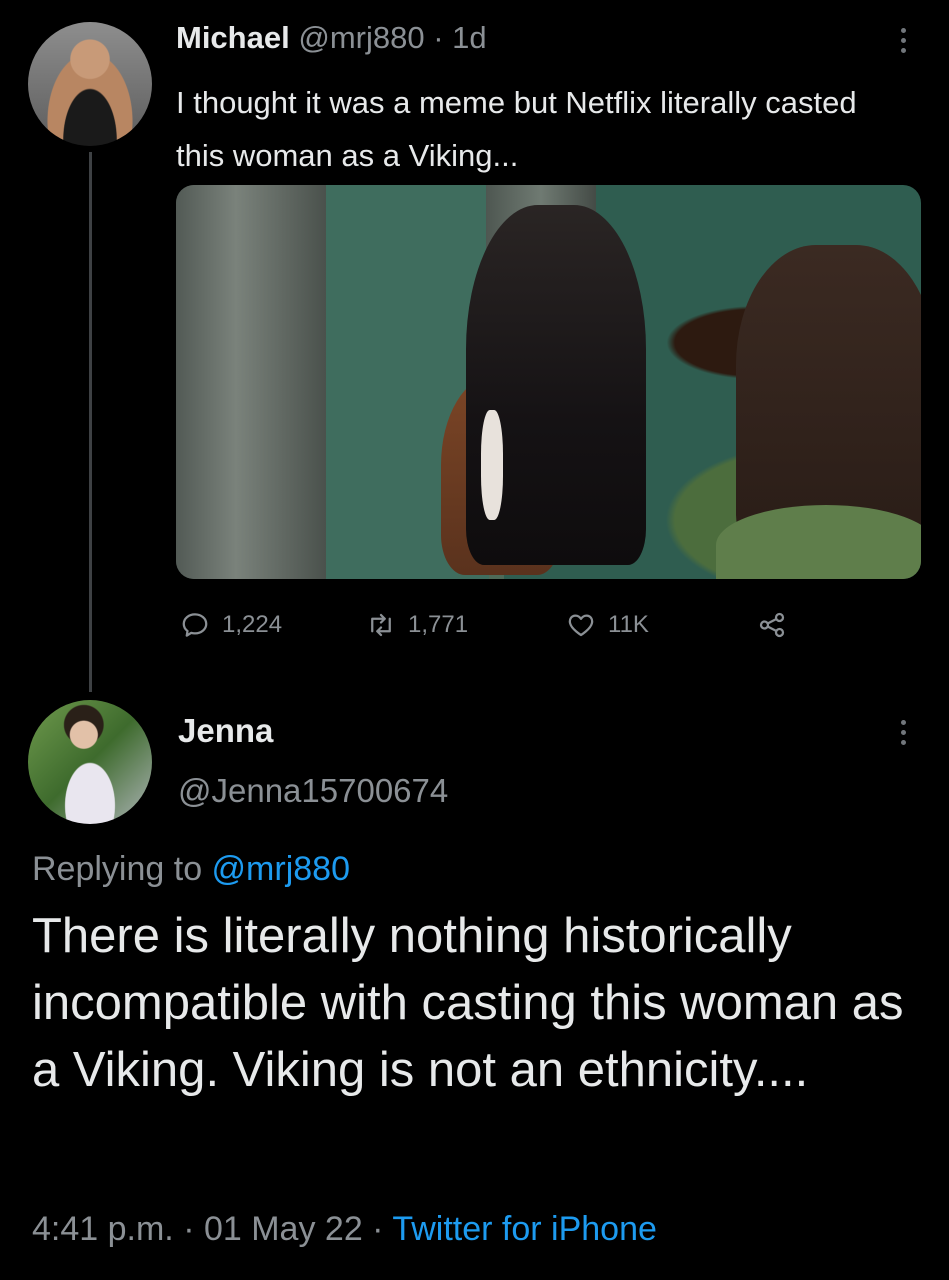  Describe the element at coordinates (122, 869) in the screenshot. I see `replying-prefix: Replying to` at that location.